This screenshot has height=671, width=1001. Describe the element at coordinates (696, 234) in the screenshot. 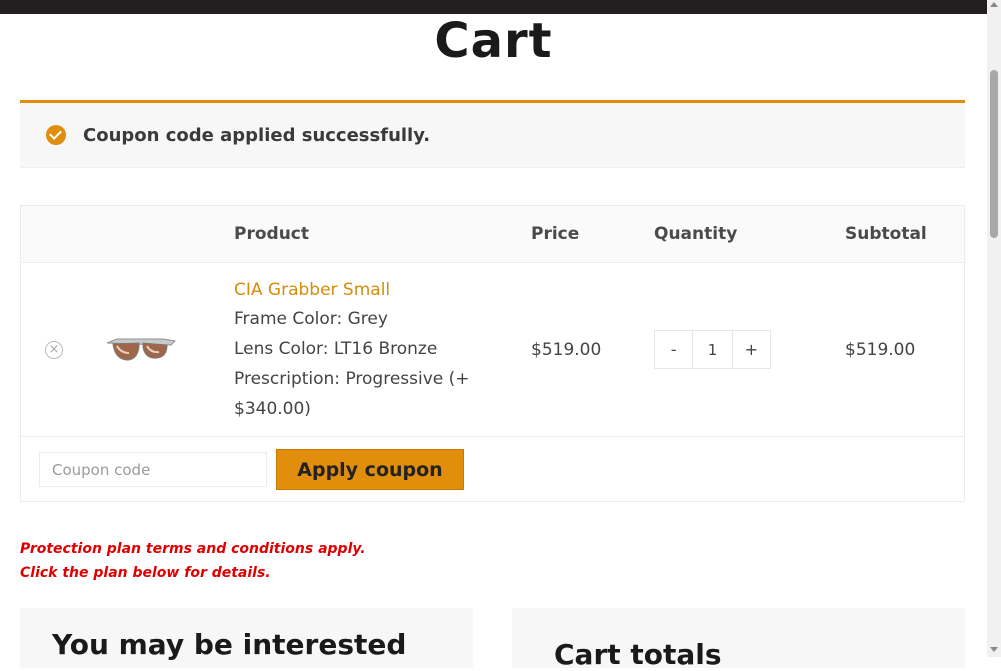

I see `header-quantity: Quantity` at that location.